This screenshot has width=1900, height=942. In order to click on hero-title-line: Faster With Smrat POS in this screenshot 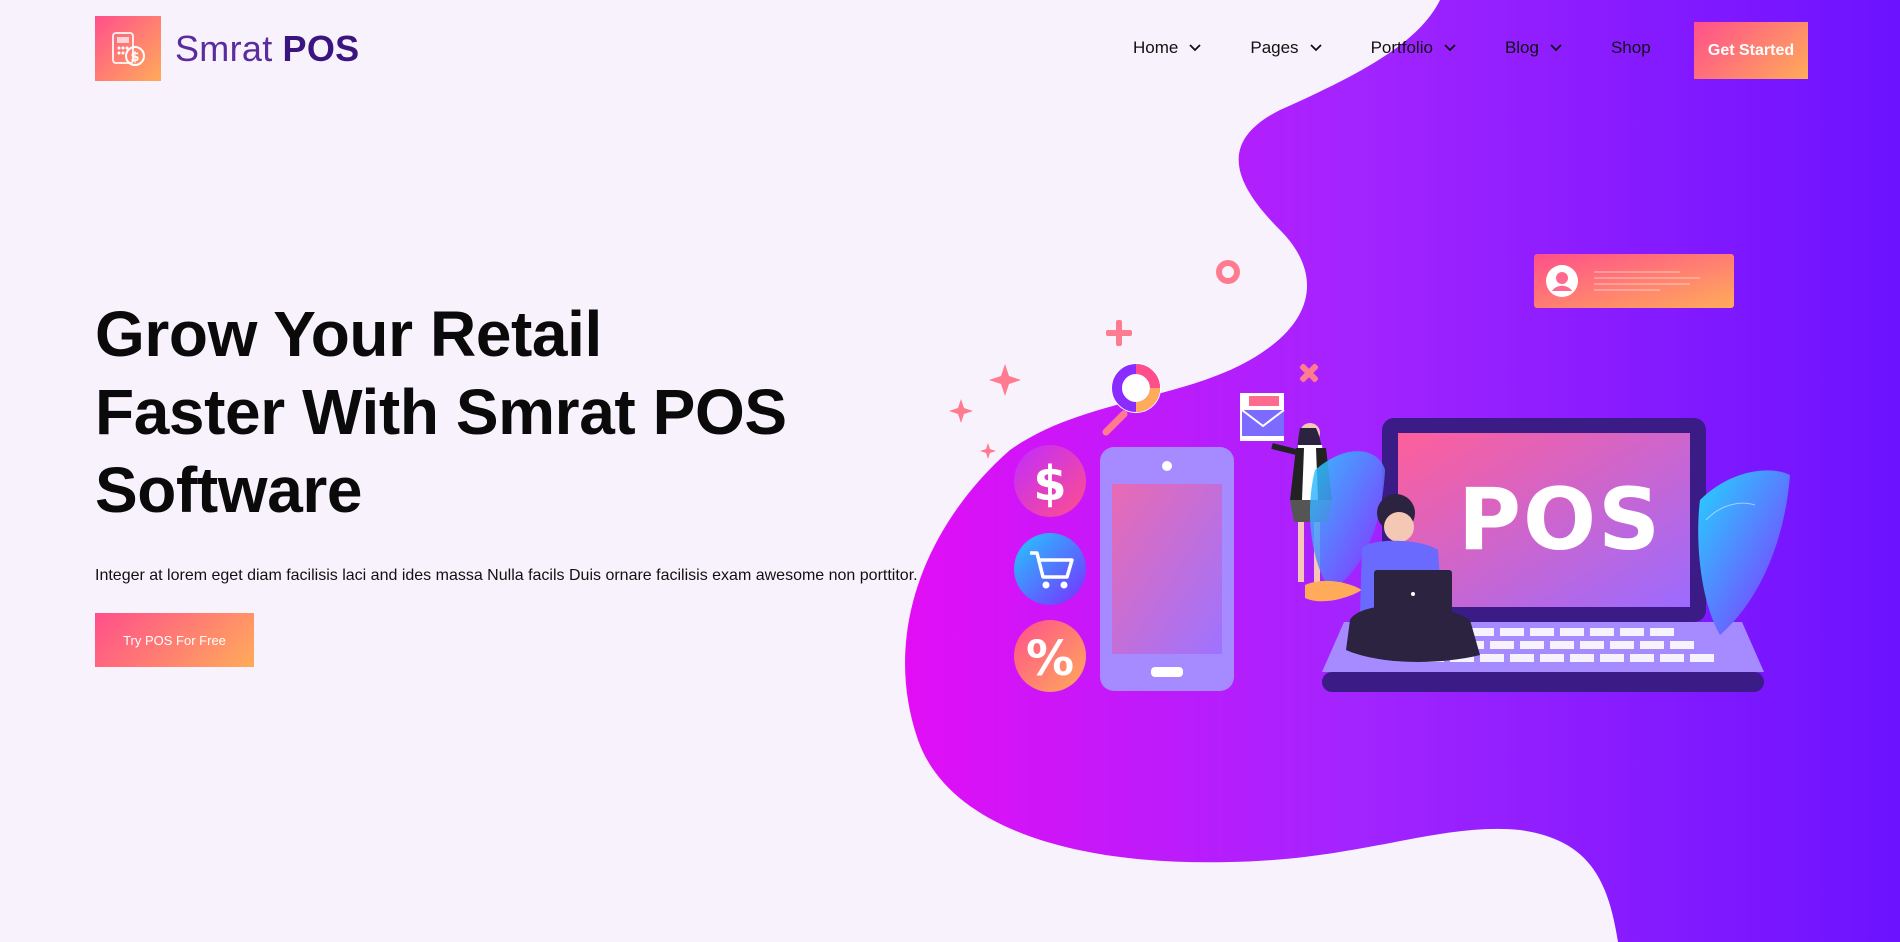, I will do `click(441, 412)`.